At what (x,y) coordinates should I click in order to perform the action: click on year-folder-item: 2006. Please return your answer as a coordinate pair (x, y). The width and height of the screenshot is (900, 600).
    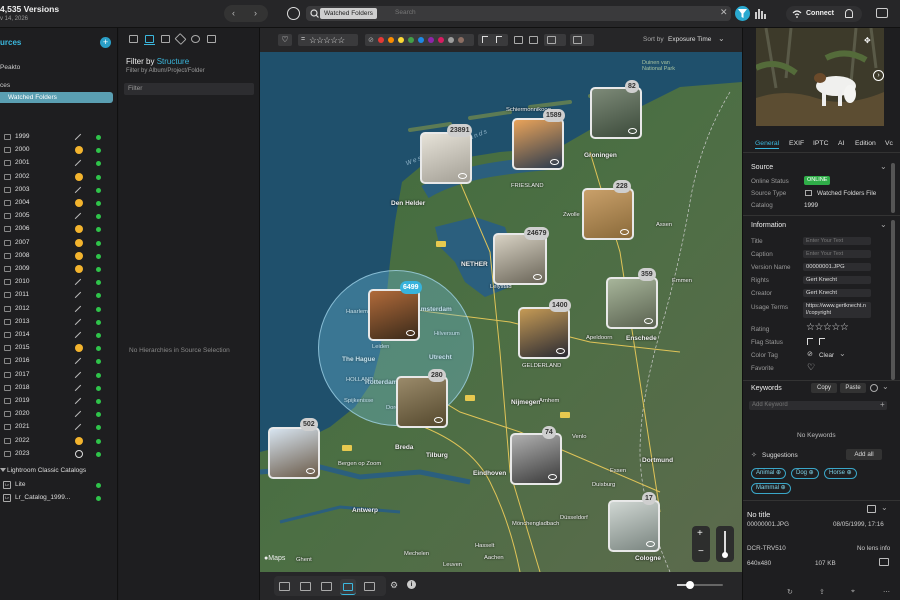
    Looking at the image, I should click on (59, 229).